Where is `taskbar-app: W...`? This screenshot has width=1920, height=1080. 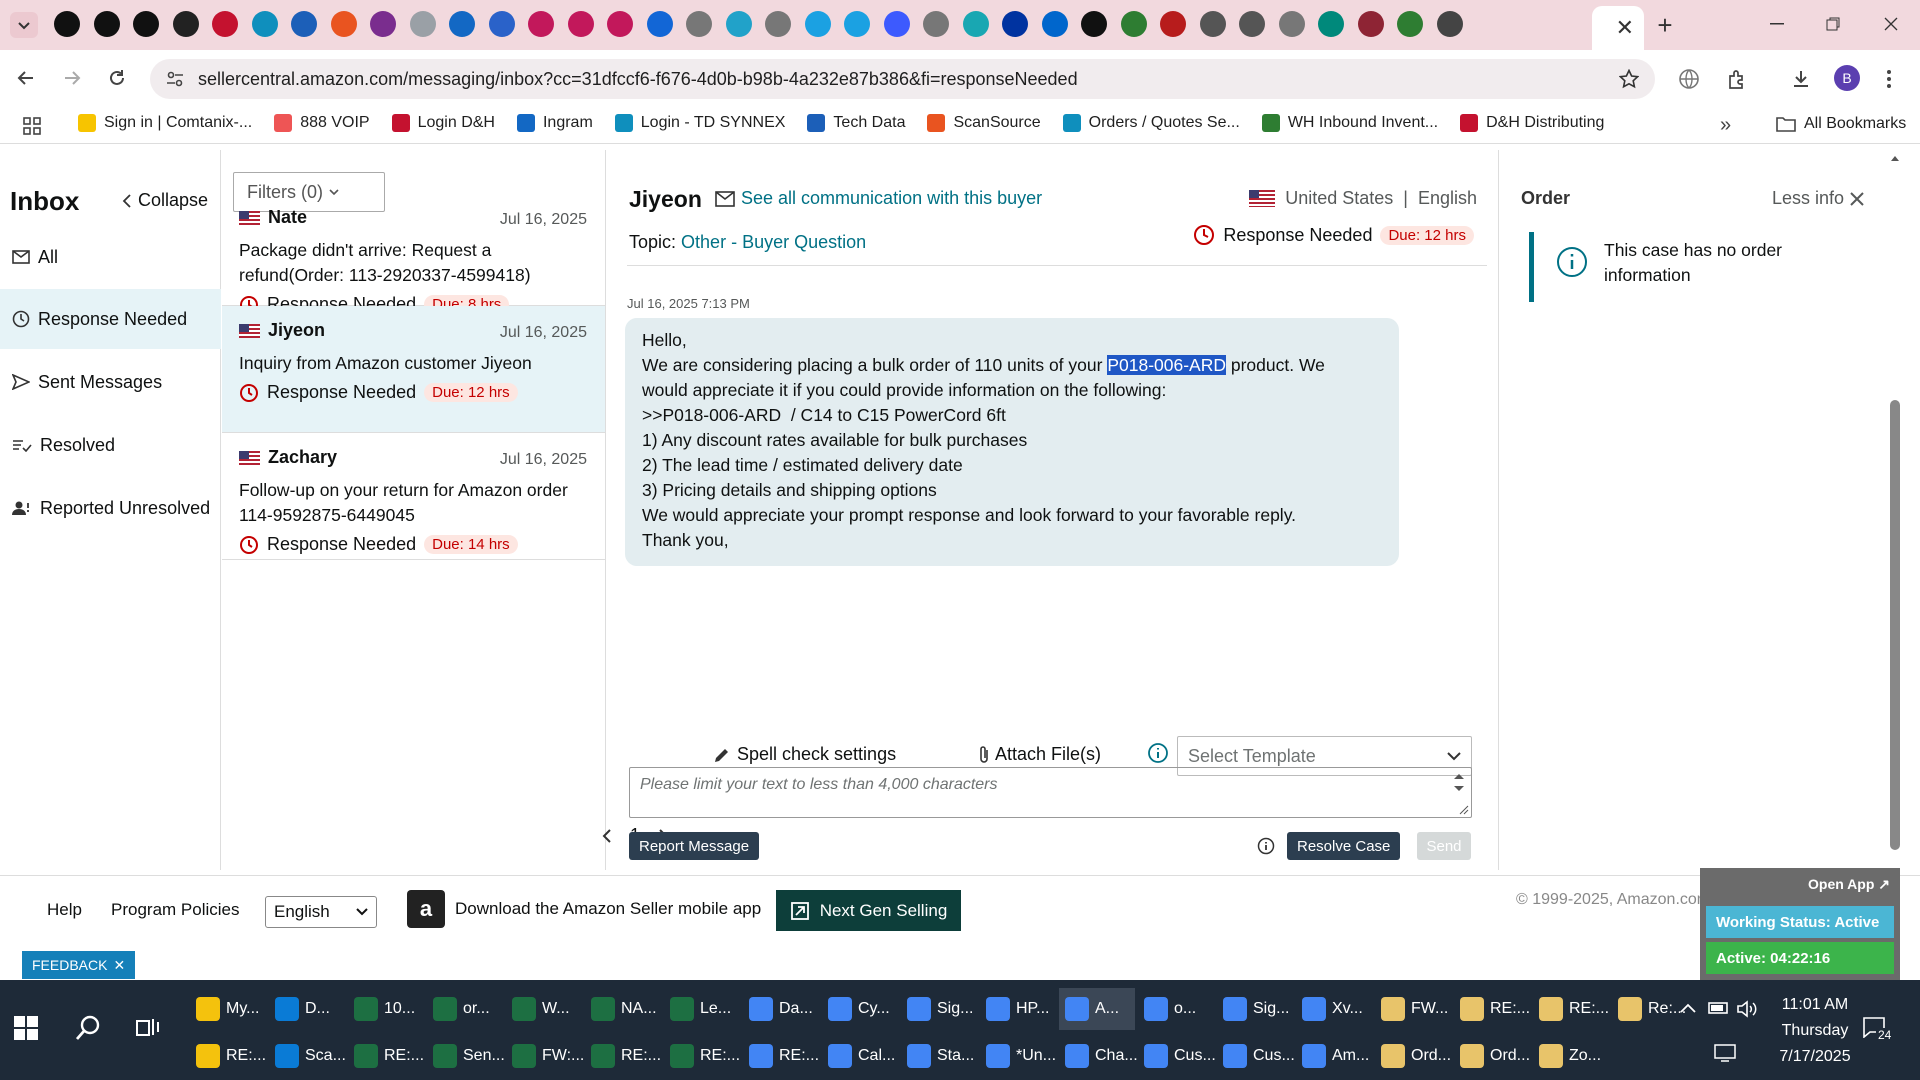
taskbar-app: W... is located at coordinates (544, 1009).